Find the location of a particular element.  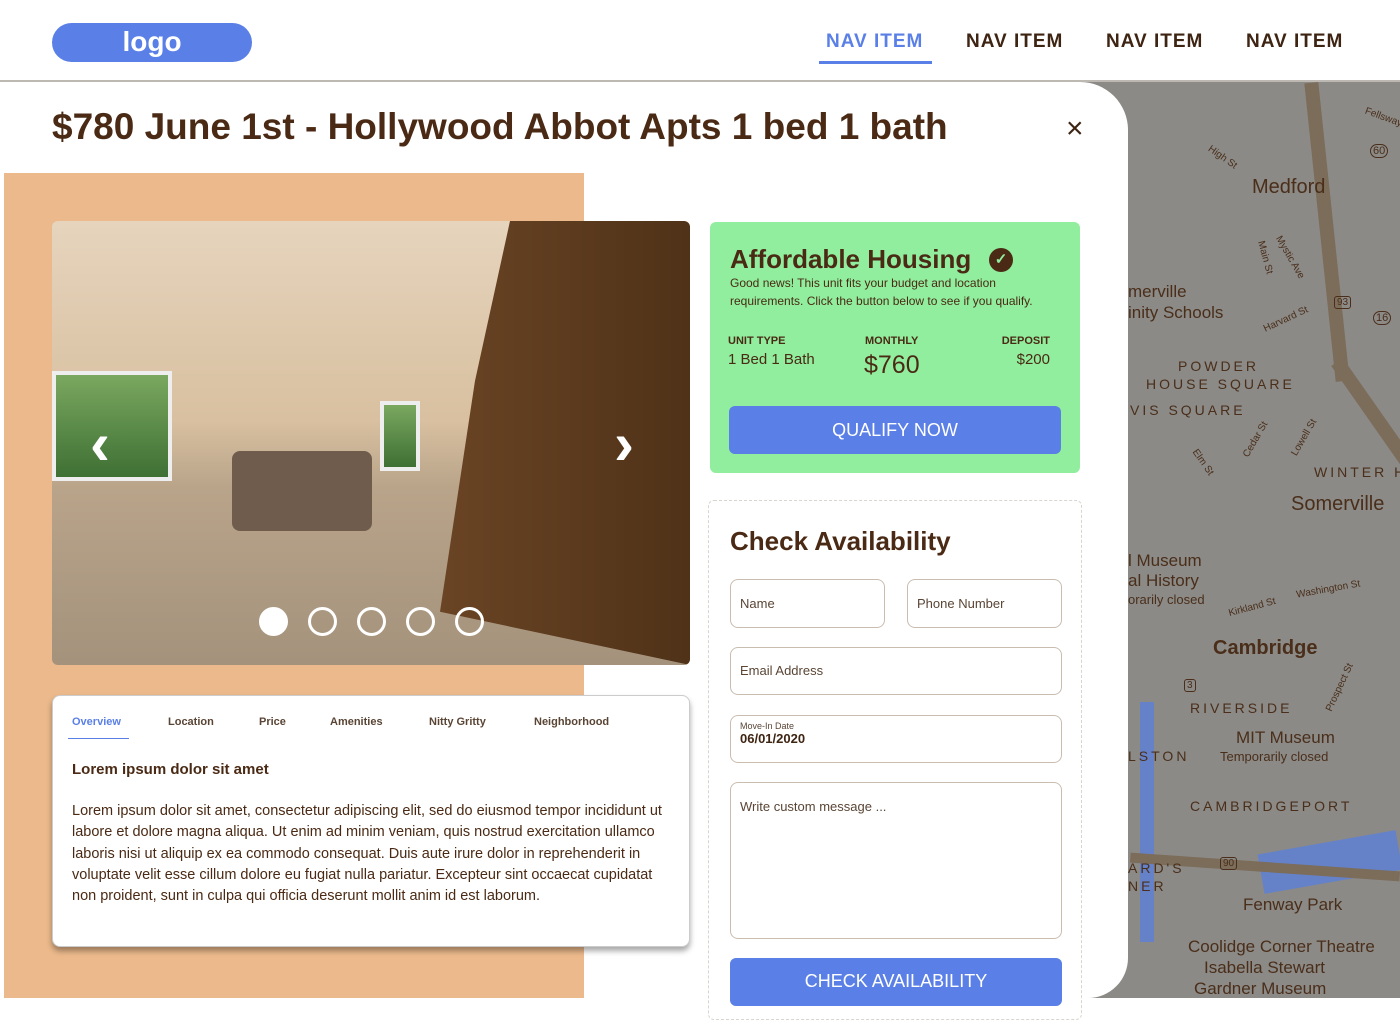

close-icon: × is located at coordinates (1075, 129).